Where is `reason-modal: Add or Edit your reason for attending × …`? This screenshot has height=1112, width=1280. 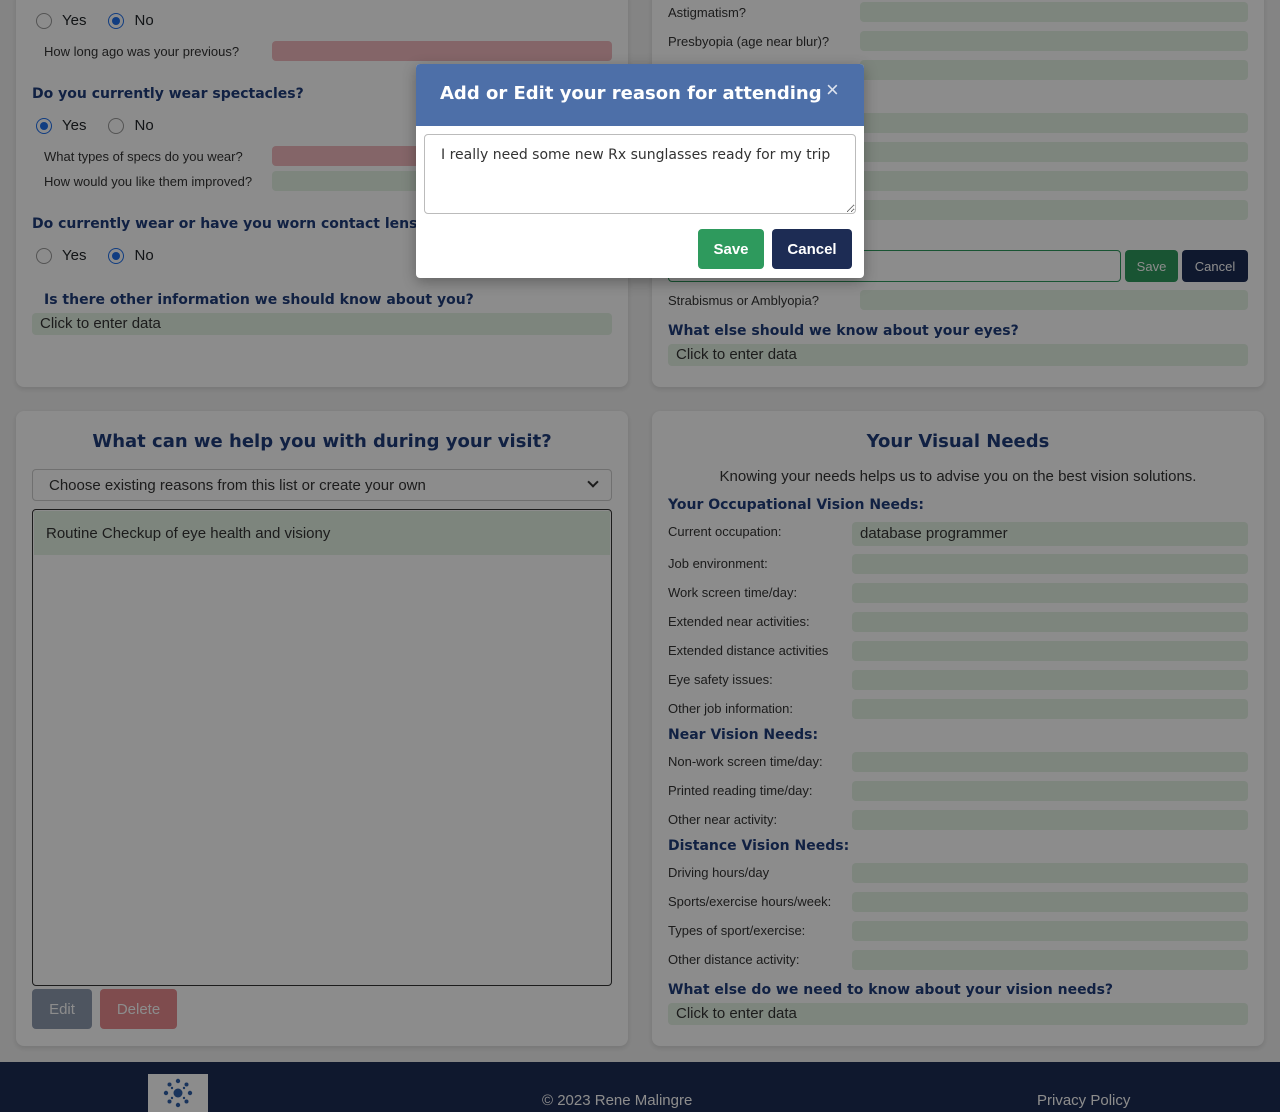
reason-modal: Add or Edit your reason for attending × … is located at coordinates (640, 171).